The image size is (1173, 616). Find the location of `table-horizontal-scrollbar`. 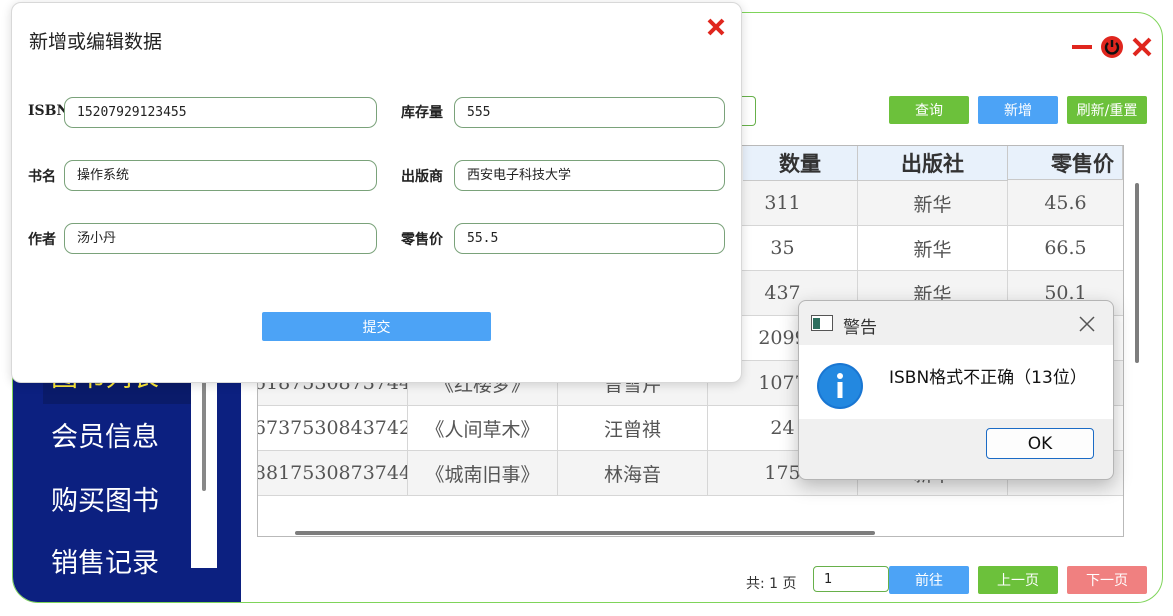

table-horizontal-scrollbar is located at coordinates (585, 533).